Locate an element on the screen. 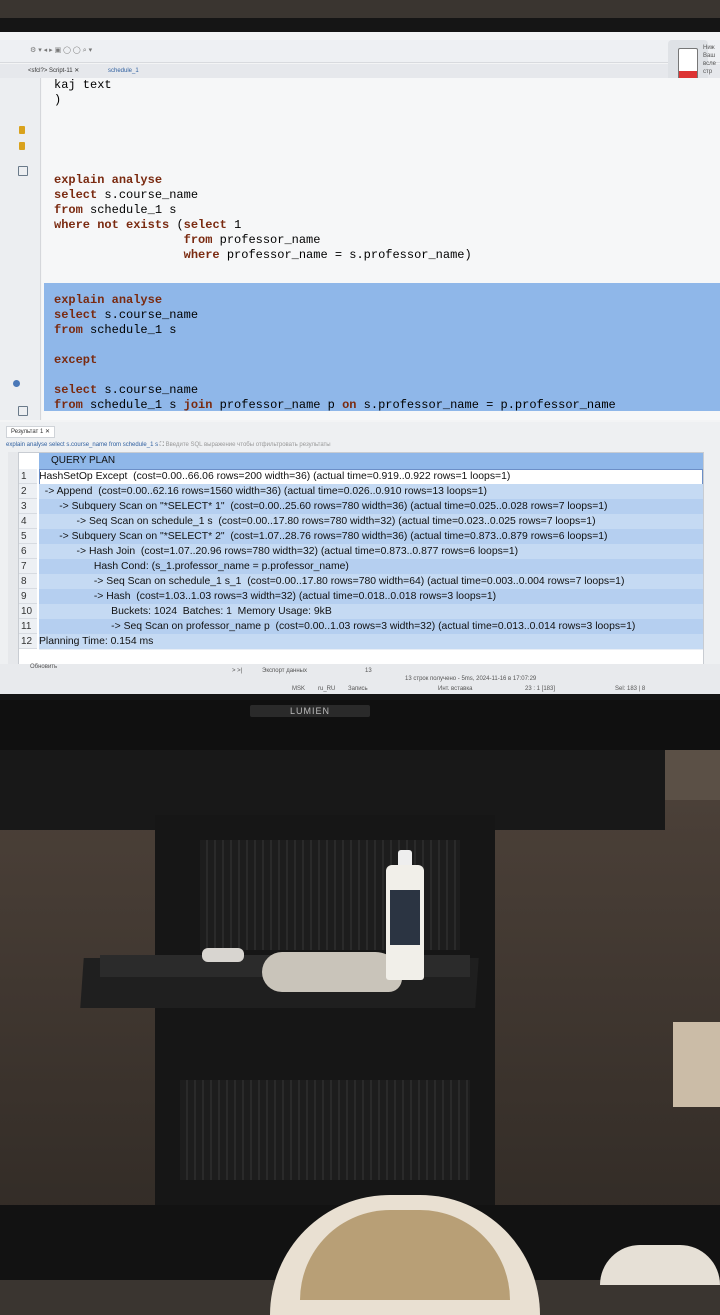 Image resolution: width=720 pixels, height=1315 pixels. ide-toolbar: ⚙ ▾ ◂ ▸ ▣ ◯ ◯ ⌕ ▾ is located at coordinates (360, 51).